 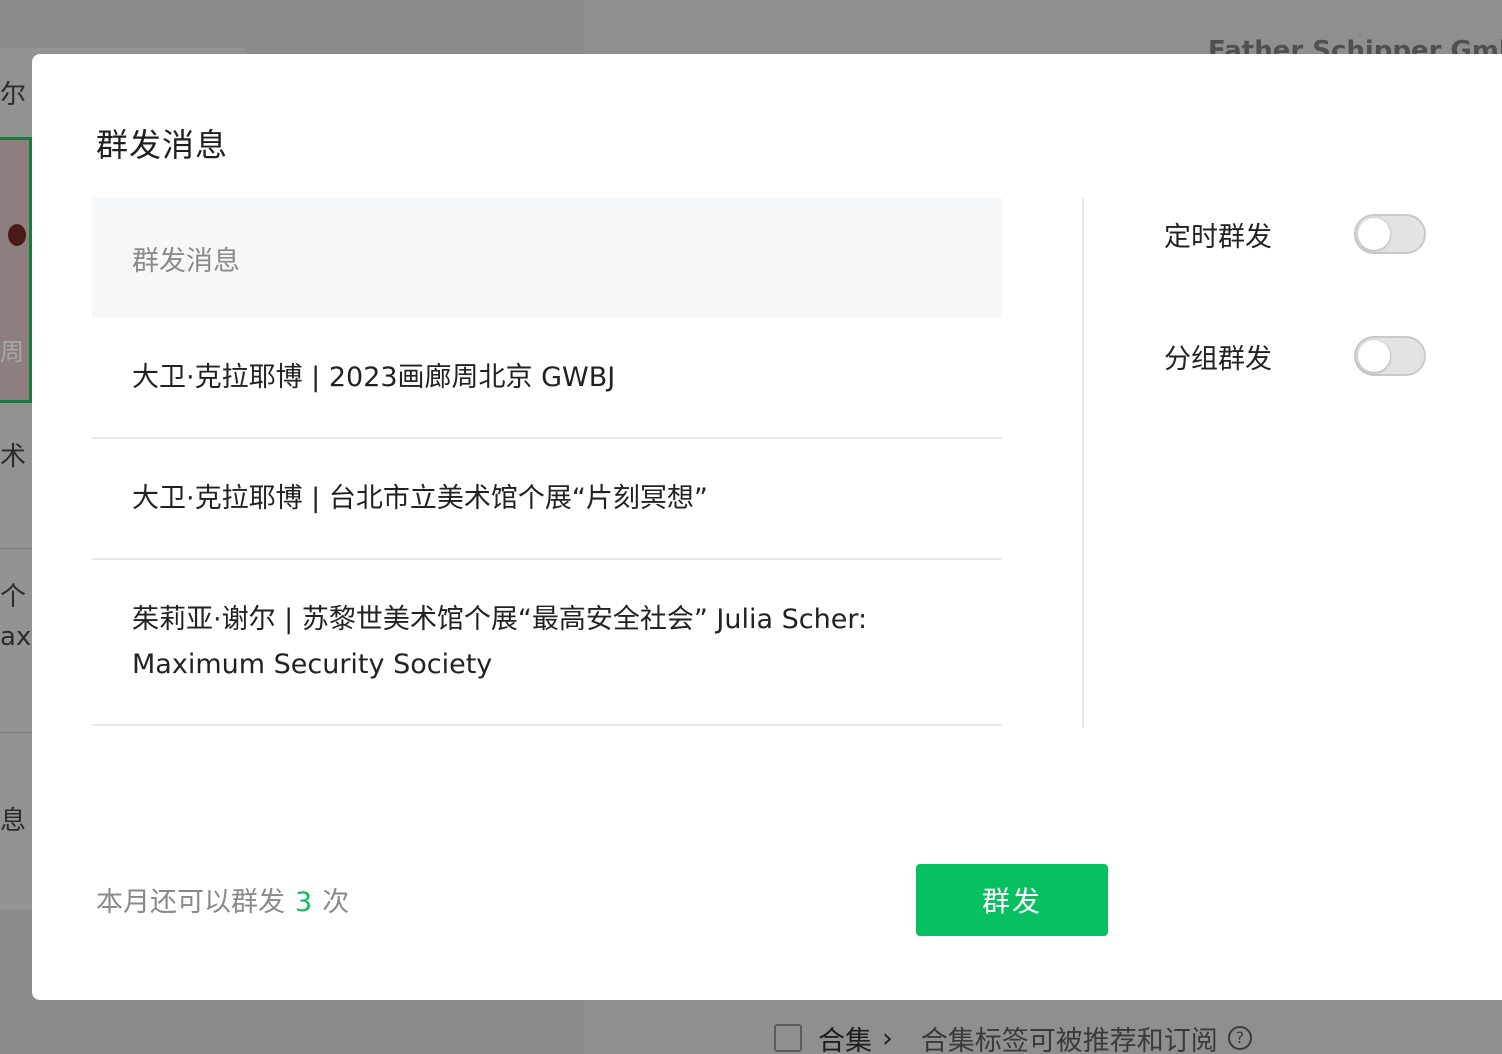 What do you see at coordinates (13, 95) in the screenshot?
I see `background-text-fragment: 尔` at bounding box center [13, 95].